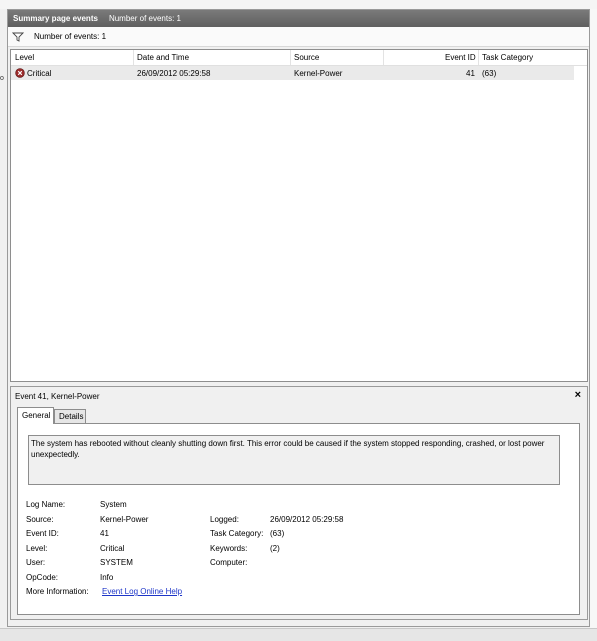 This screenshot has height=641, width=597. What do you see at coordinates (24, 57) in the screenshot?
I see `col-level: Level` at bounding box center [24, 57].